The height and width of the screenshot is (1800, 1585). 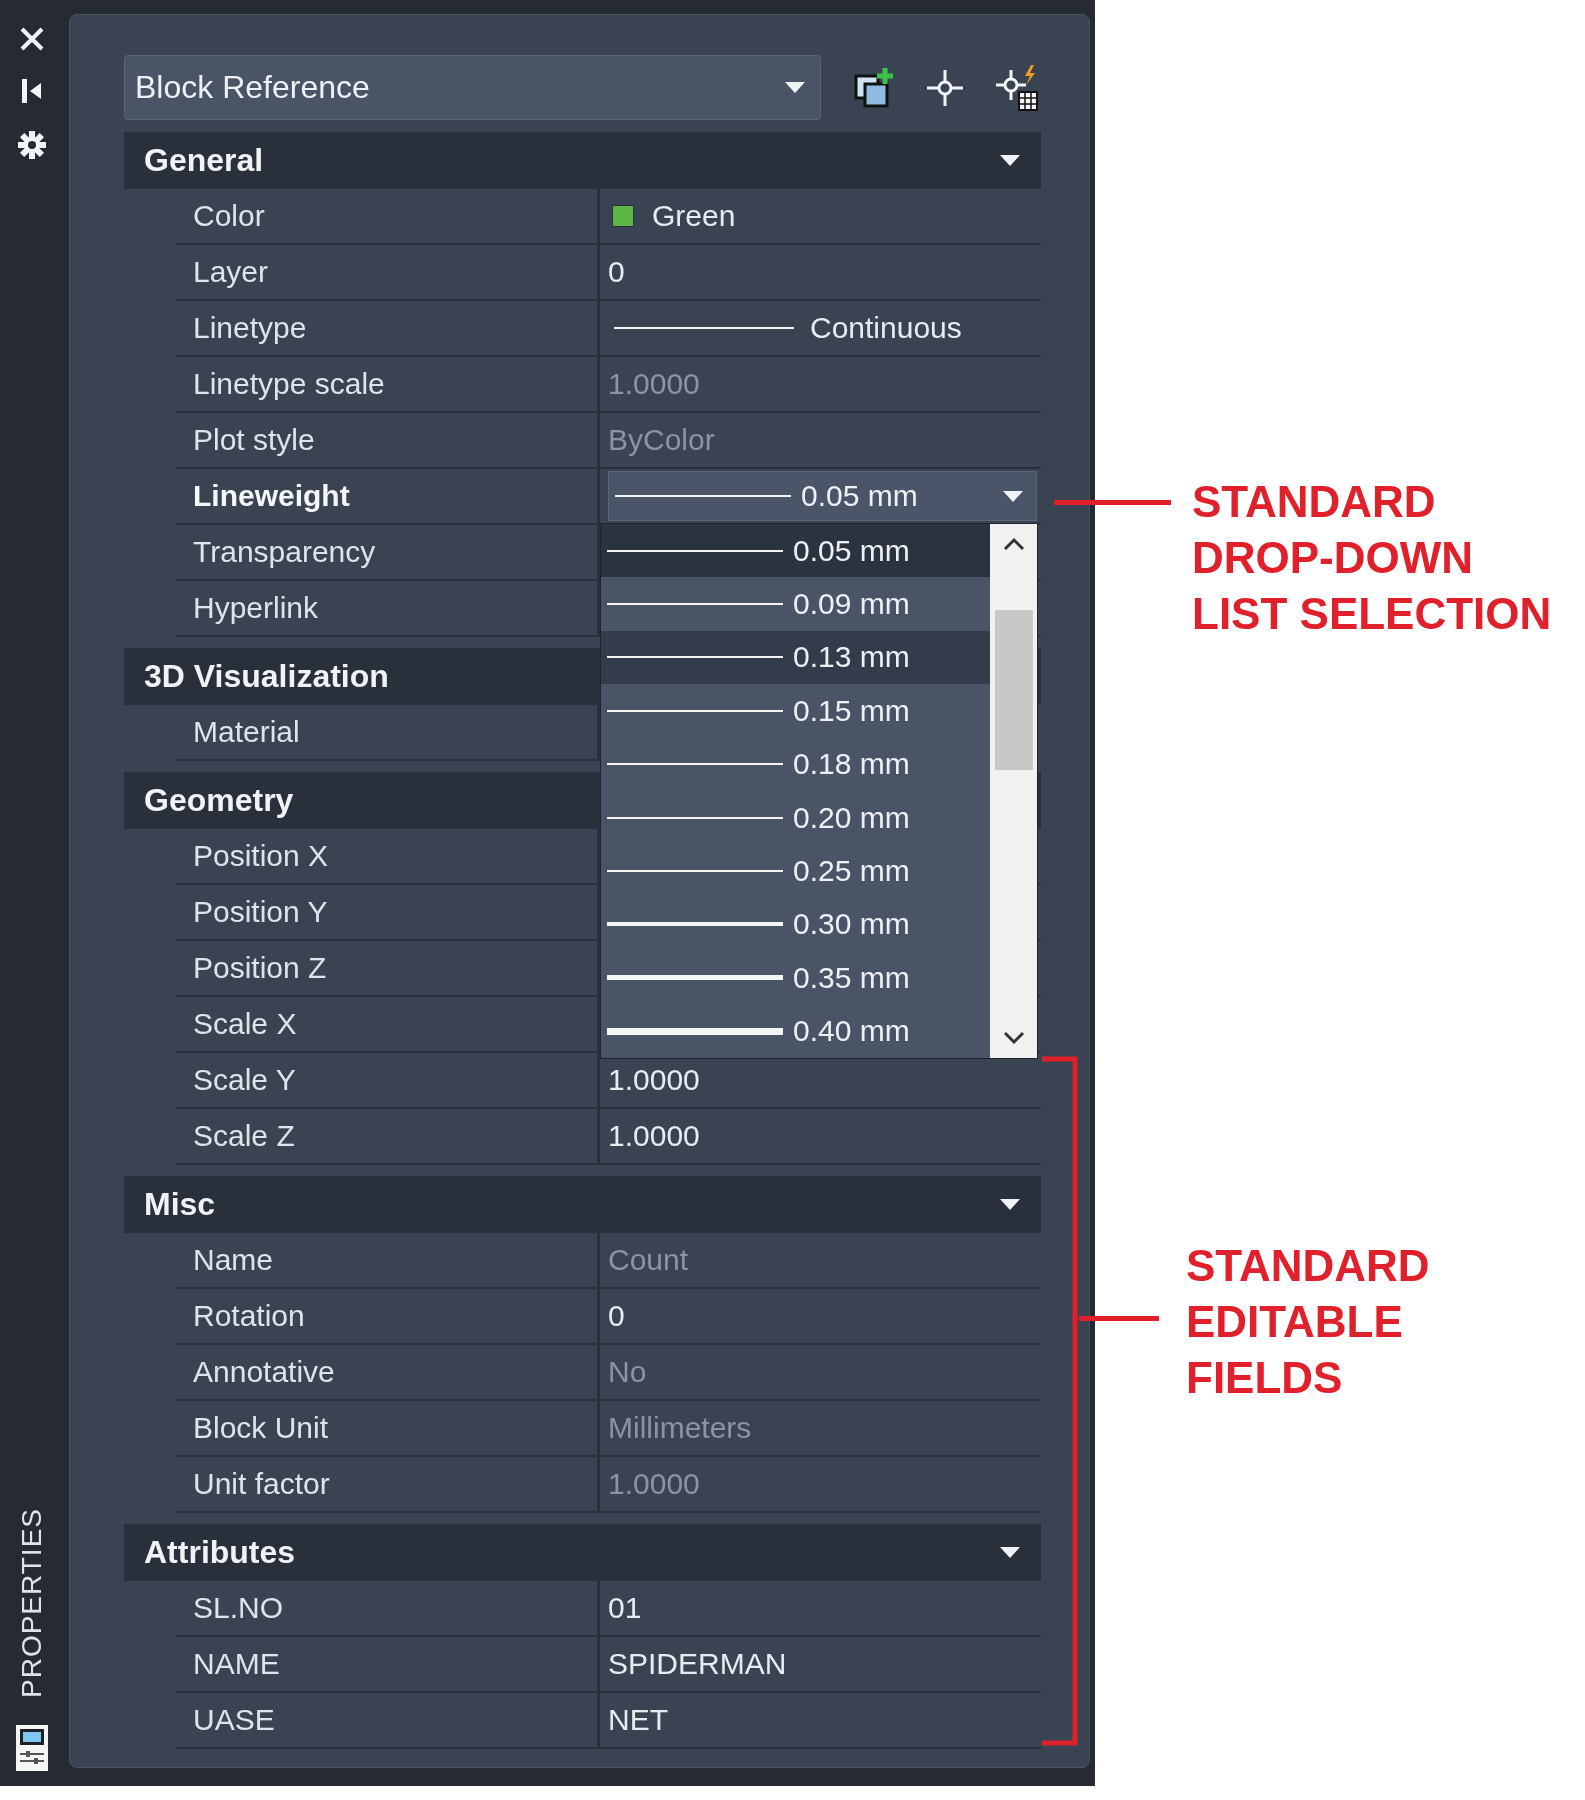 I want to click on property-label: UASE, so click(x=388, y=1720).